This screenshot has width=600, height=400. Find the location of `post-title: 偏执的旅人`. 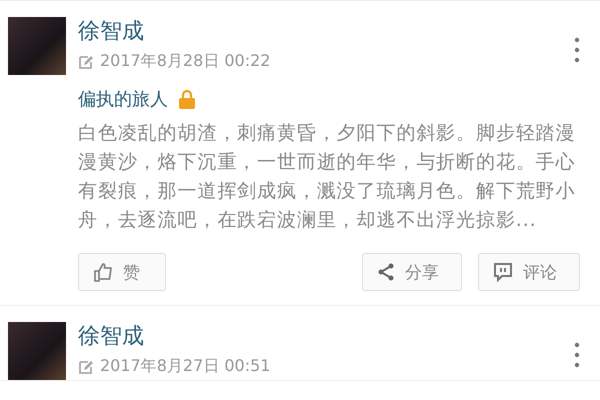

post-title: 偏执的旅人 is located at coordinates (123, 99).